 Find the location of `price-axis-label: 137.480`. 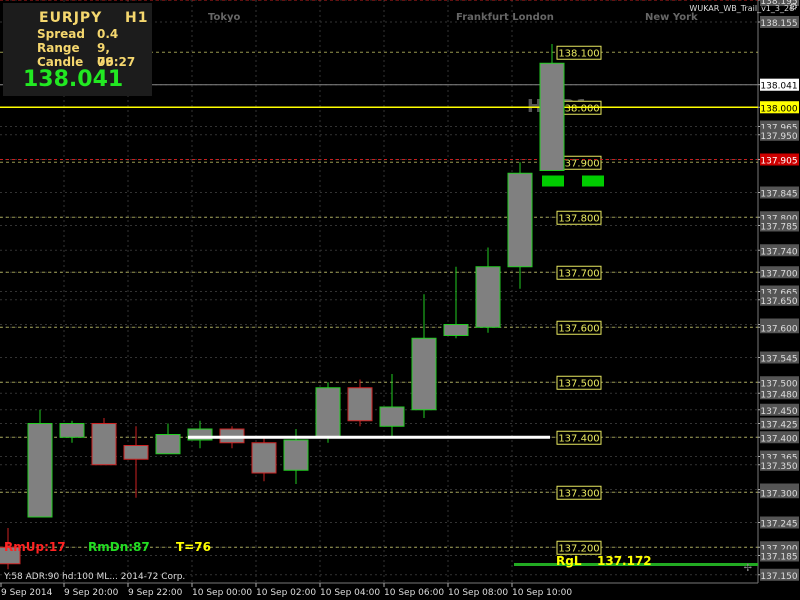

price-axis-label: 137.480 is located at coordinates (778, 395).